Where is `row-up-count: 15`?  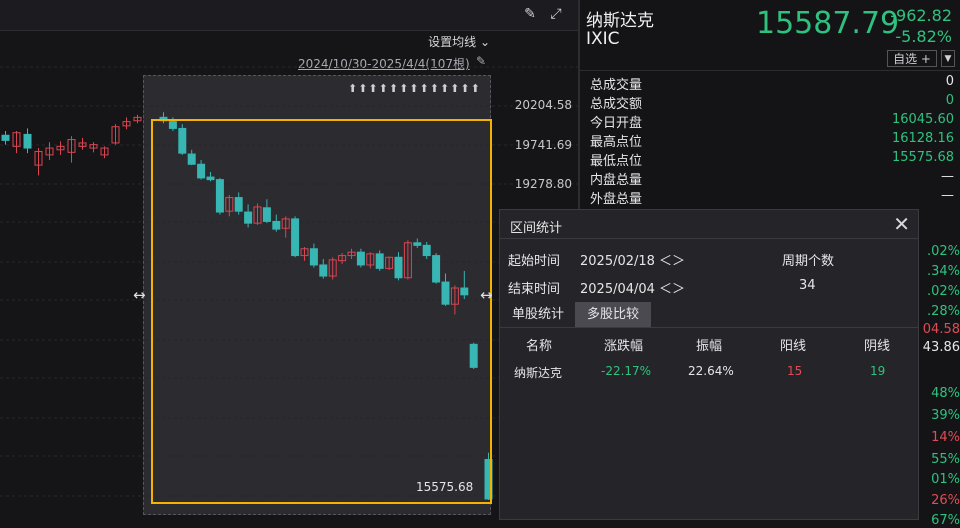 row-up-count: 15 is located at coordinates (795, 371).